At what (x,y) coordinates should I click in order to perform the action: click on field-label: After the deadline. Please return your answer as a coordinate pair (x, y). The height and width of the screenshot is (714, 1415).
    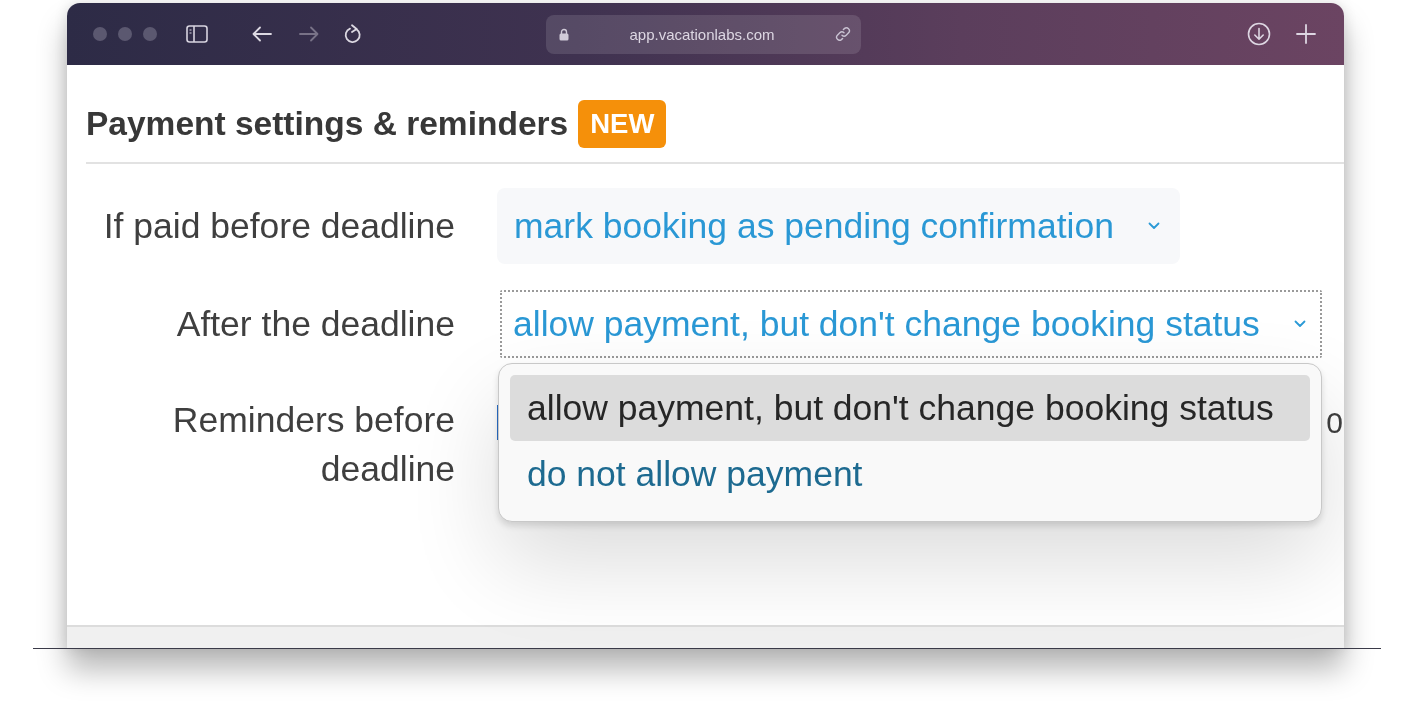
    Looking at the image, I should click on (315, 324).